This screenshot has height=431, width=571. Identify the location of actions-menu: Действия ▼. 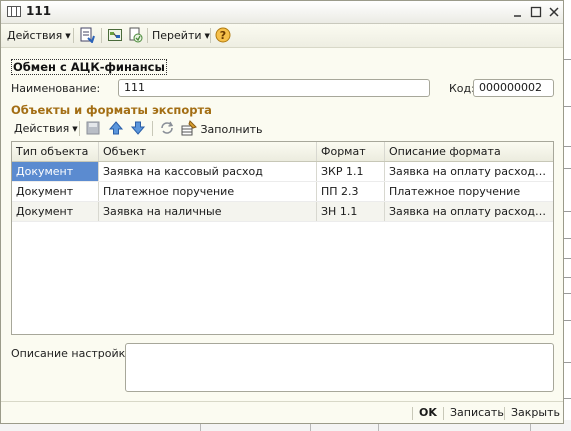
(39, 35).